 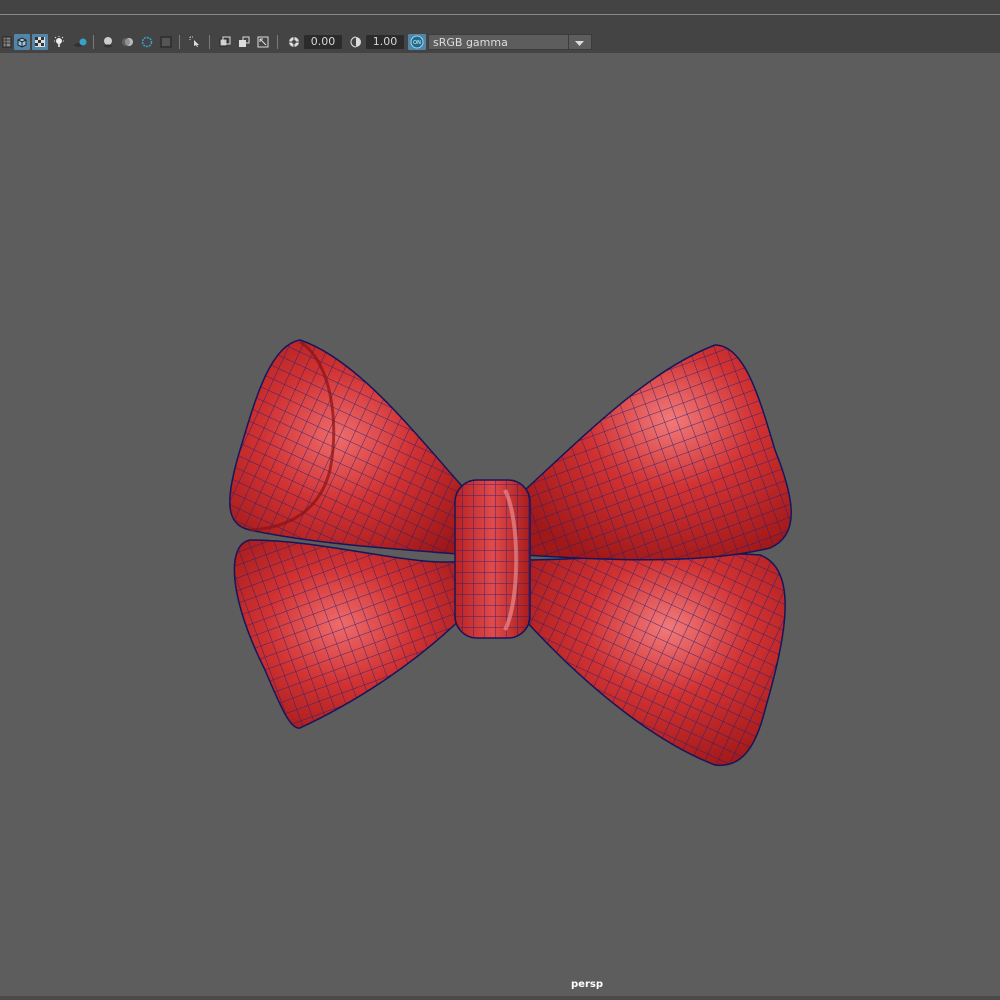 I want to click on chevron-down-icon, so click(x=579, y=42).